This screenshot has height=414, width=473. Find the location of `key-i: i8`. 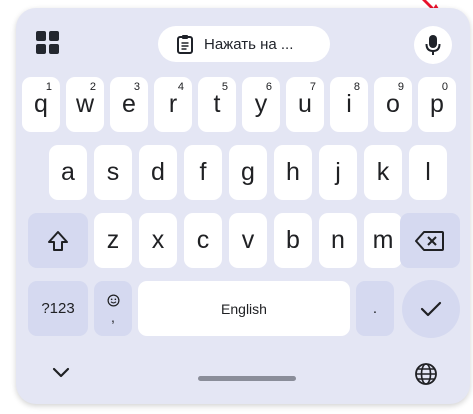

key-i: i8 is located at coordinates (349, 104).